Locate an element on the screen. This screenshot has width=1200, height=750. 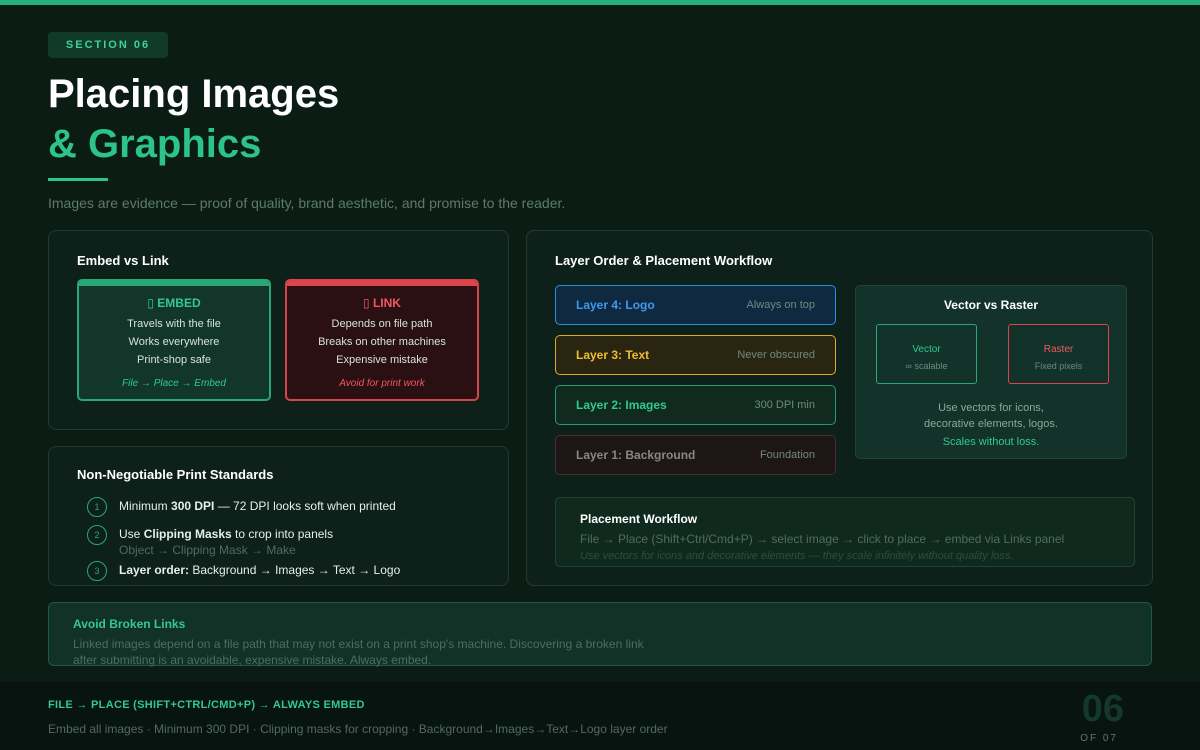
vector-box: Vector ∞ scalable is located at coordinates (926, 354).